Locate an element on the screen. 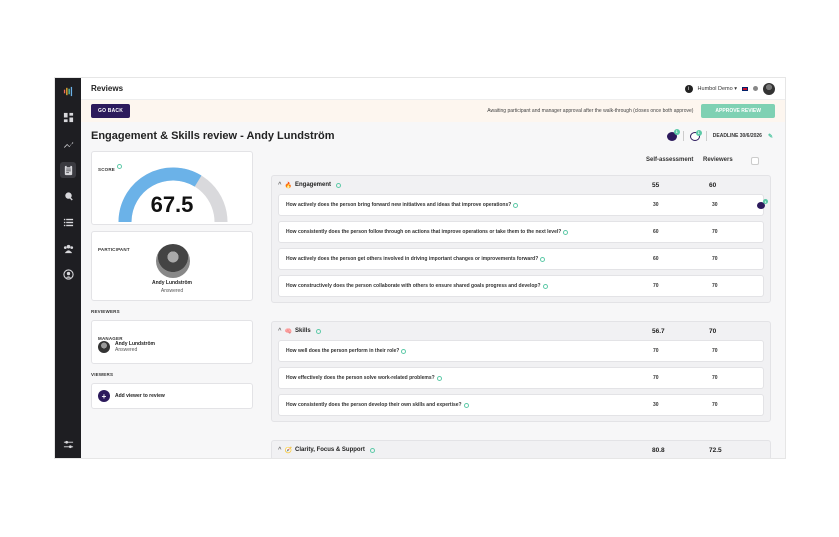 Image resolution: width=839 pixels, height=537 pixels. manager-status: Answered is located at coordinates (126, 350).